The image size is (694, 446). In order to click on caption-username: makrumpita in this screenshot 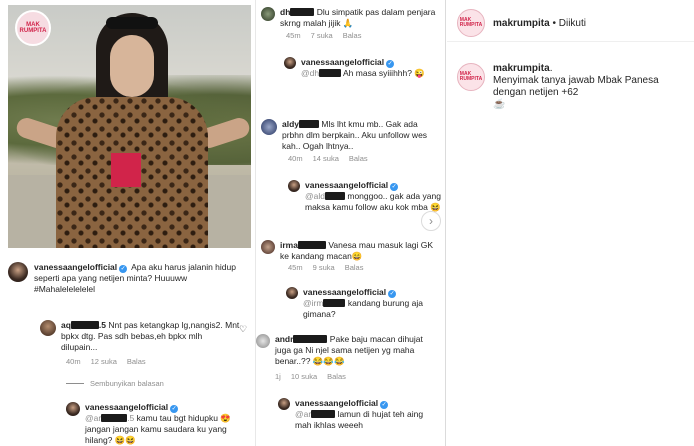, I will do `click(521, 68)`.